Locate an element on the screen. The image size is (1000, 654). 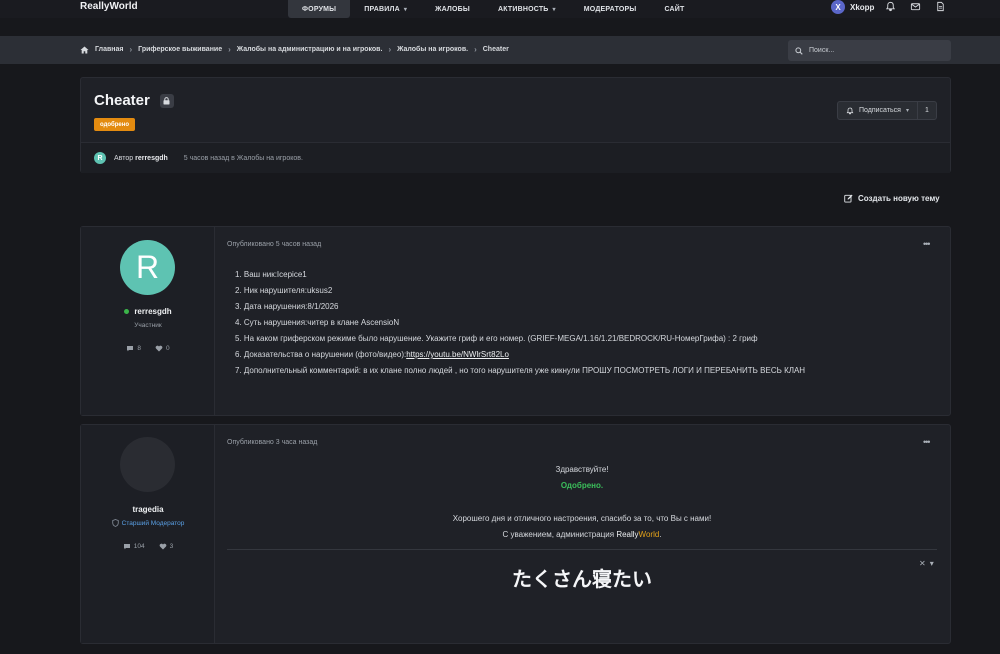
evidence-link: https://youtu.be/NWlrSrt82Lo is located at coordinates (457, 354).